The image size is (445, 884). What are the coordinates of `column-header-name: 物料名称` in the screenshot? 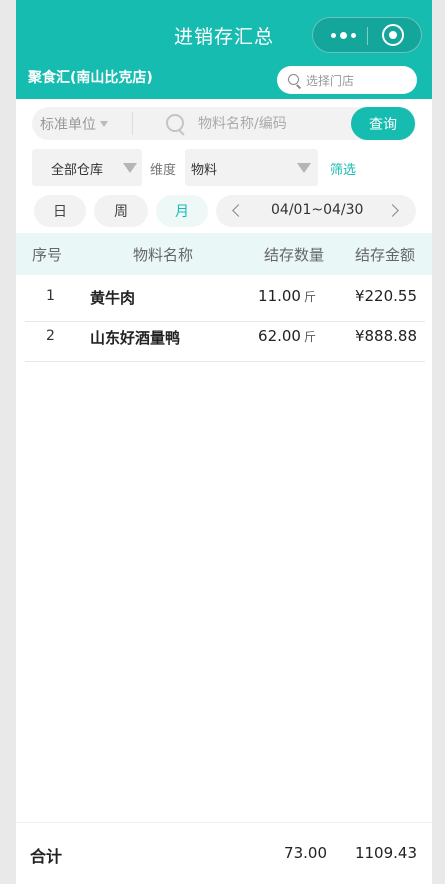 It's located at (163, 255).